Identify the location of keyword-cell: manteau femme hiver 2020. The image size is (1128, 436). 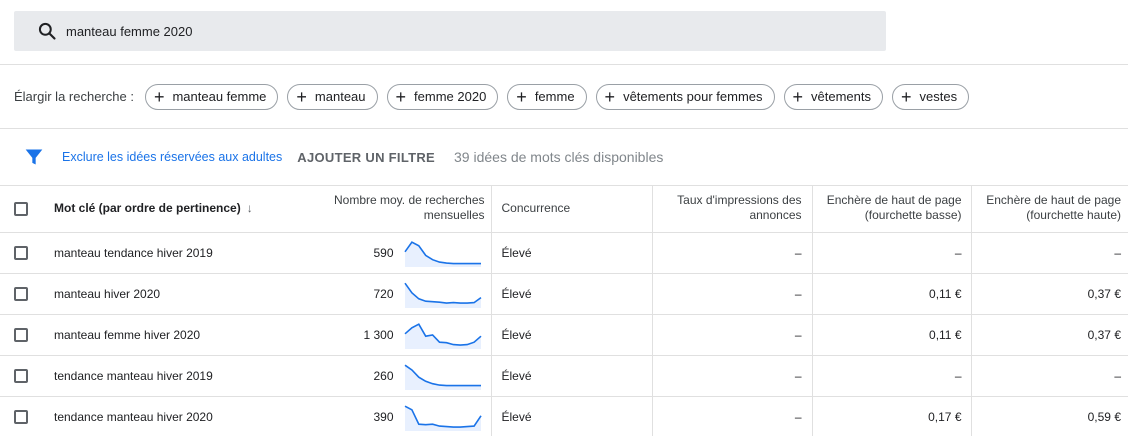
(158, 335).